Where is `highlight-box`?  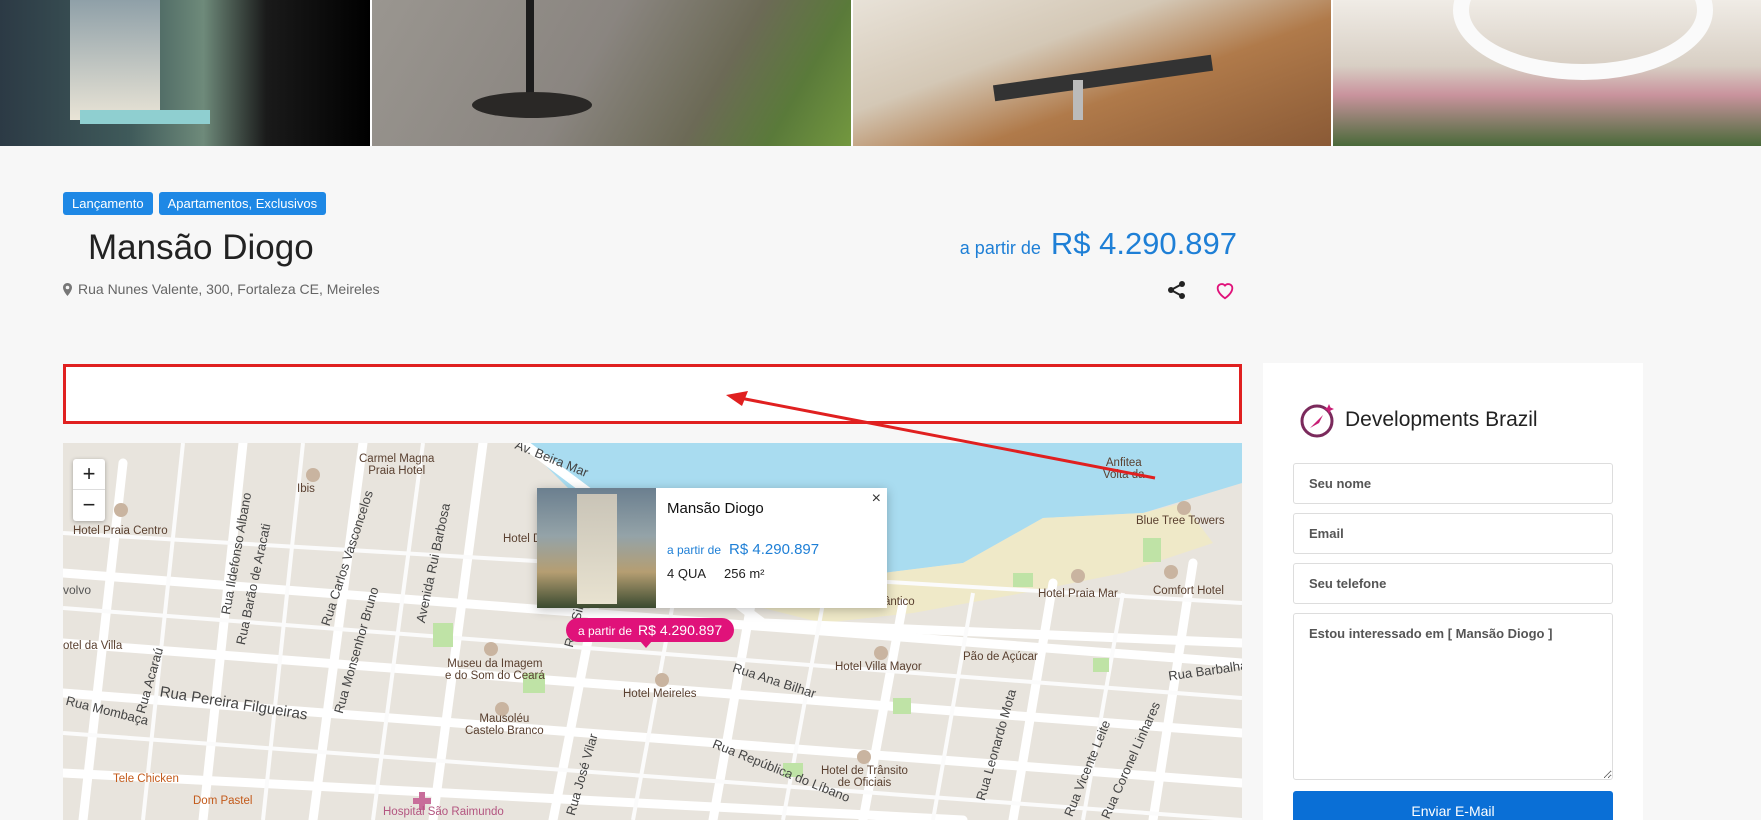 highlight-box is located at coordinates (652, 394).